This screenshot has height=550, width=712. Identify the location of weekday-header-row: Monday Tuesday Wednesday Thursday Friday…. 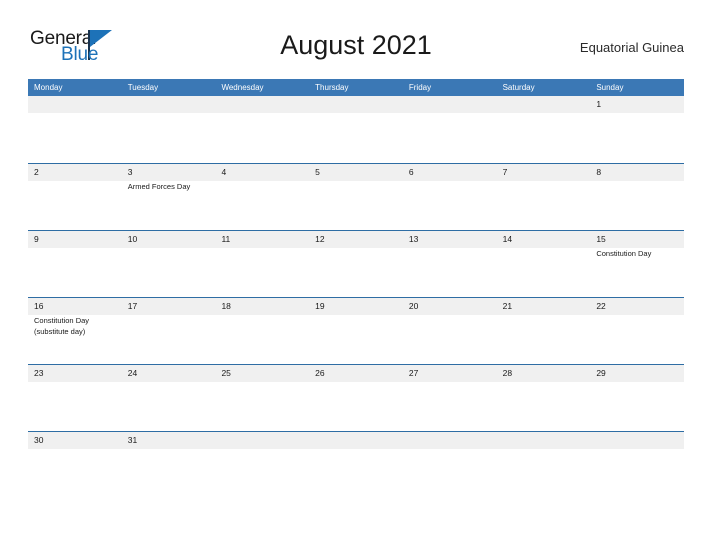
(356, 87).